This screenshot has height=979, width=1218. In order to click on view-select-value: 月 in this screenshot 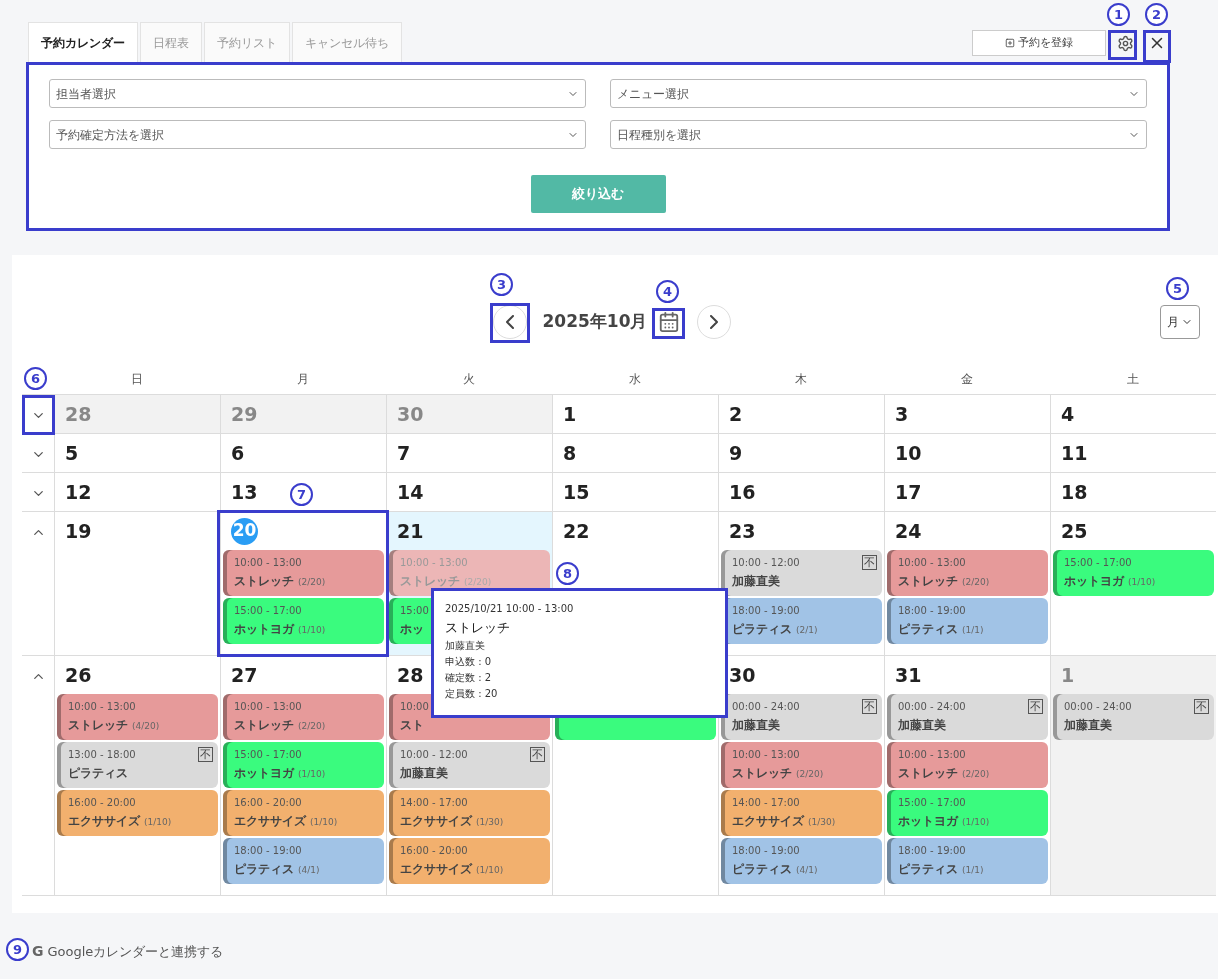, I will do `click(1173, 322)`.